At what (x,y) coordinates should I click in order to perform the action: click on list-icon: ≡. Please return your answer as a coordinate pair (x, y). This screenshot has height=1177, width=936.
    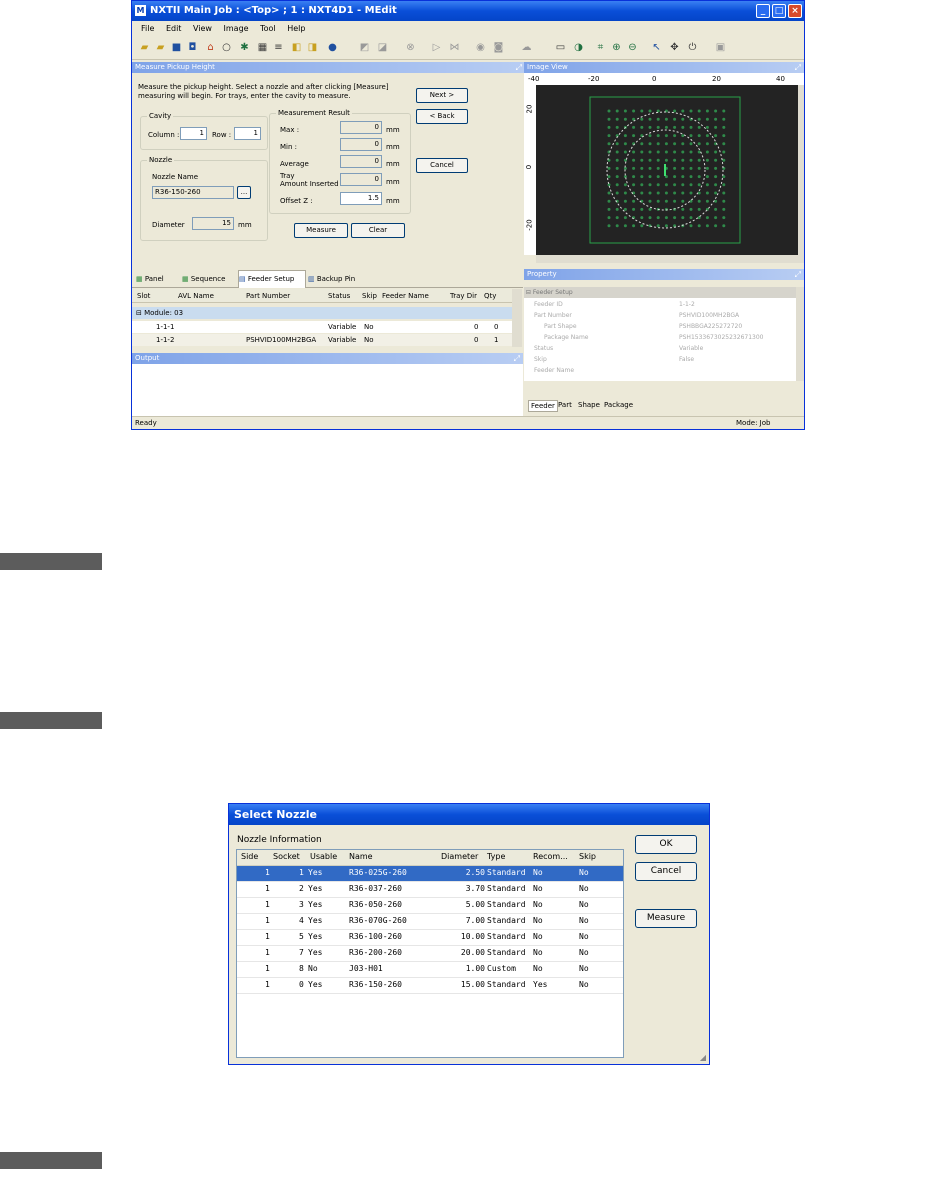
    Looking at the image, I should click on (278, 47).